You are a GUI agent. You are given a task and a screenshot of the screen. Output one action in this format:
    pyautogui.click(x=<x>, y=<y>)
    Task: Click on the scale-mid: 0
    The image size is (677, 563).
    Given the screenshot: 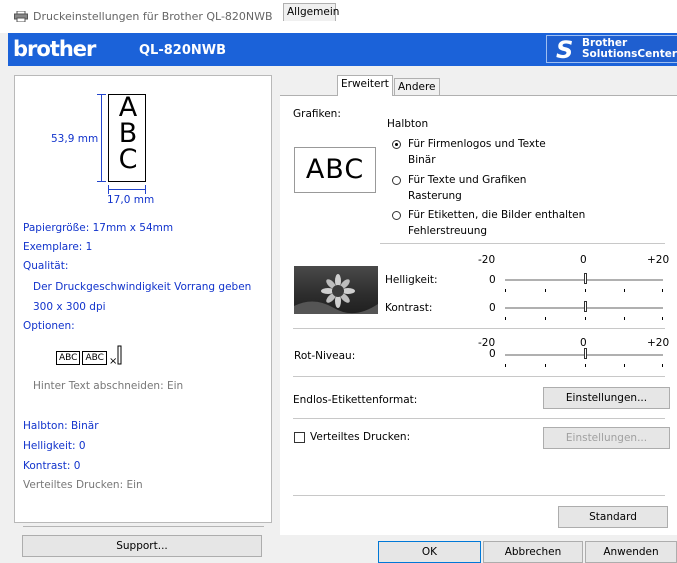 What is the action you would take?
    pyautogui.click(x=583, y=260)
    